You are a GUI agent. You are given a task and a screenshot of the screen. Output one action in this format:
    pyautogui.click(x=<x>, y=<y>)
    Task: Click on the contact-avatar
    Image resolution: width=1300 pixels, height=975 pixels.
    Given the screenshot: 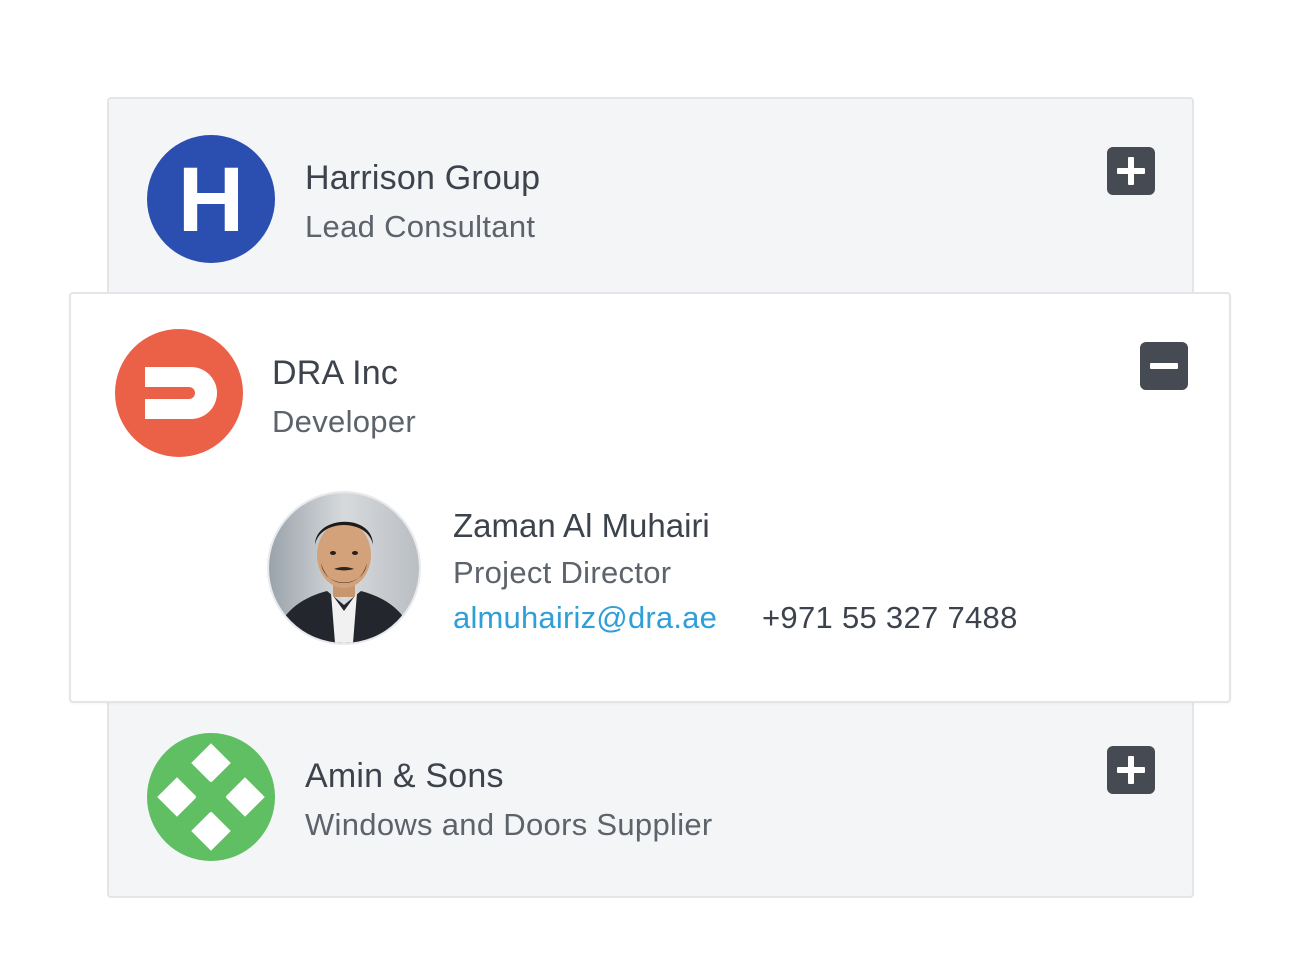 What is the action you would take?
    pyautogui.click(x=344, y=568)
    